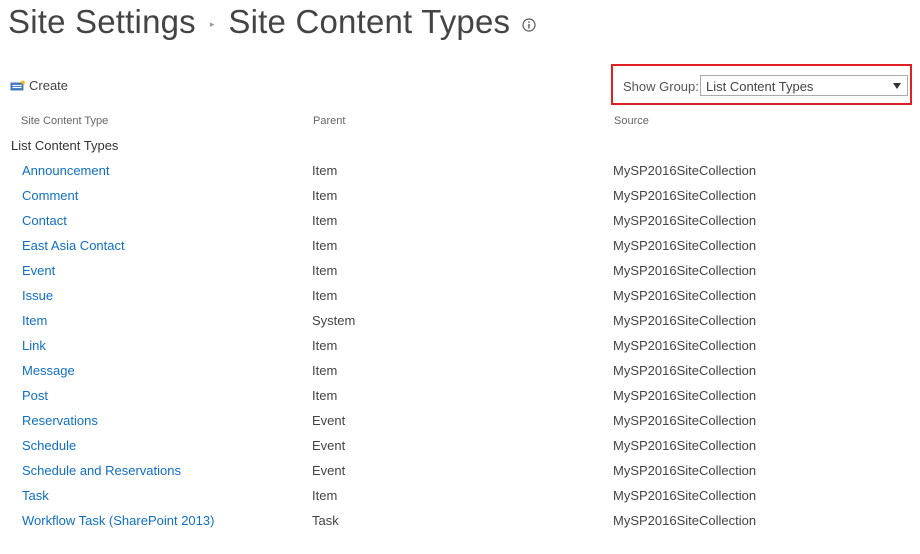 This screenshot has height=554, width=920. What do you see at coordinates (334, 320) in the screenshot?
I see `parent-cell: System` at bounding box center [334, 320].